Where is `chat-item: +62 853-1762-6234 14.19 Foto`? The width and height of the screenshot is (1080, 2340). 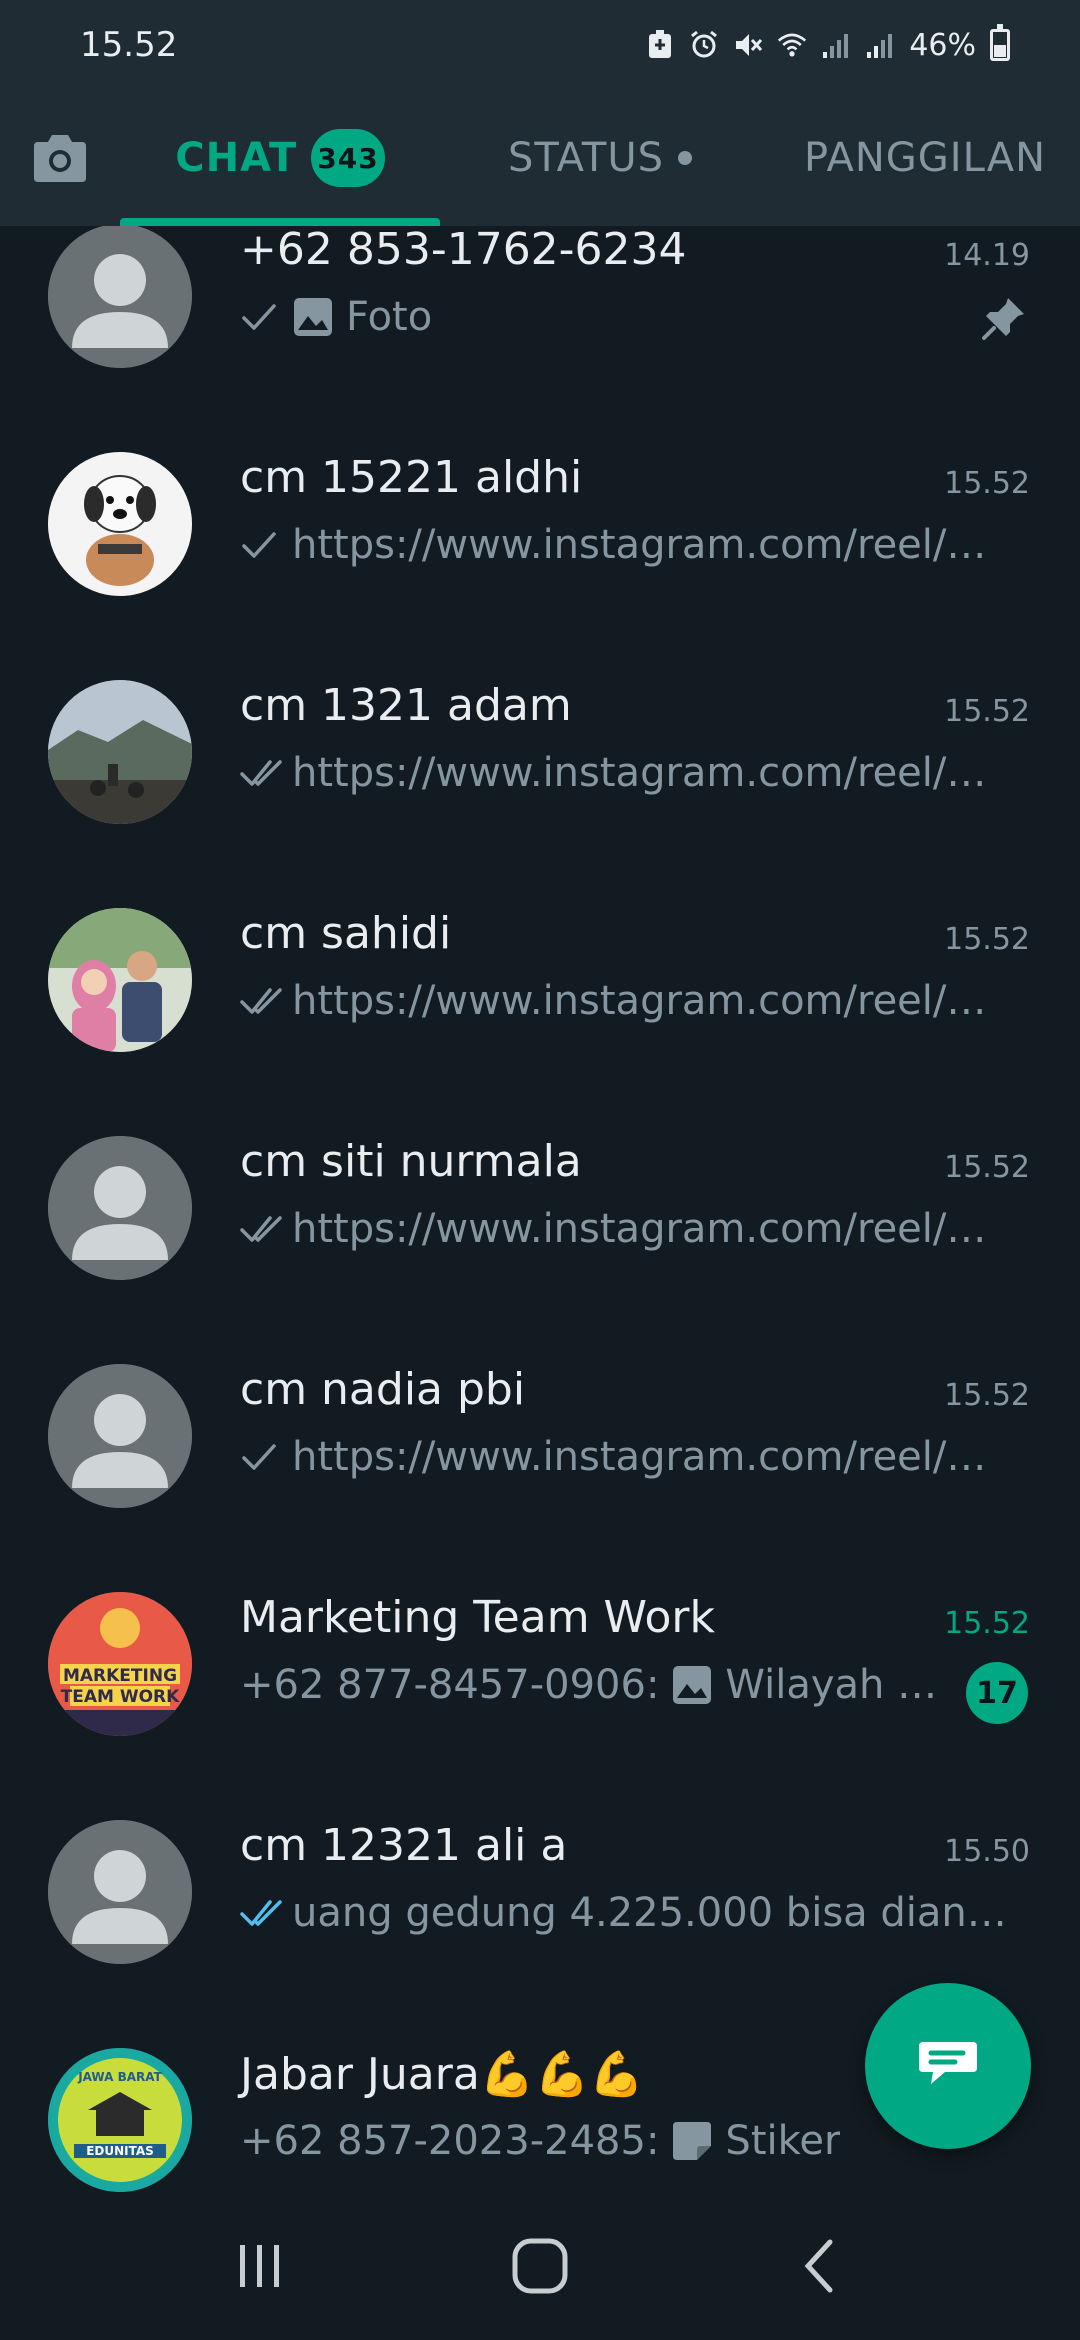
chat-item: +62 853-1762-6234 14.19 Foto is located at coordinates (540, 339).